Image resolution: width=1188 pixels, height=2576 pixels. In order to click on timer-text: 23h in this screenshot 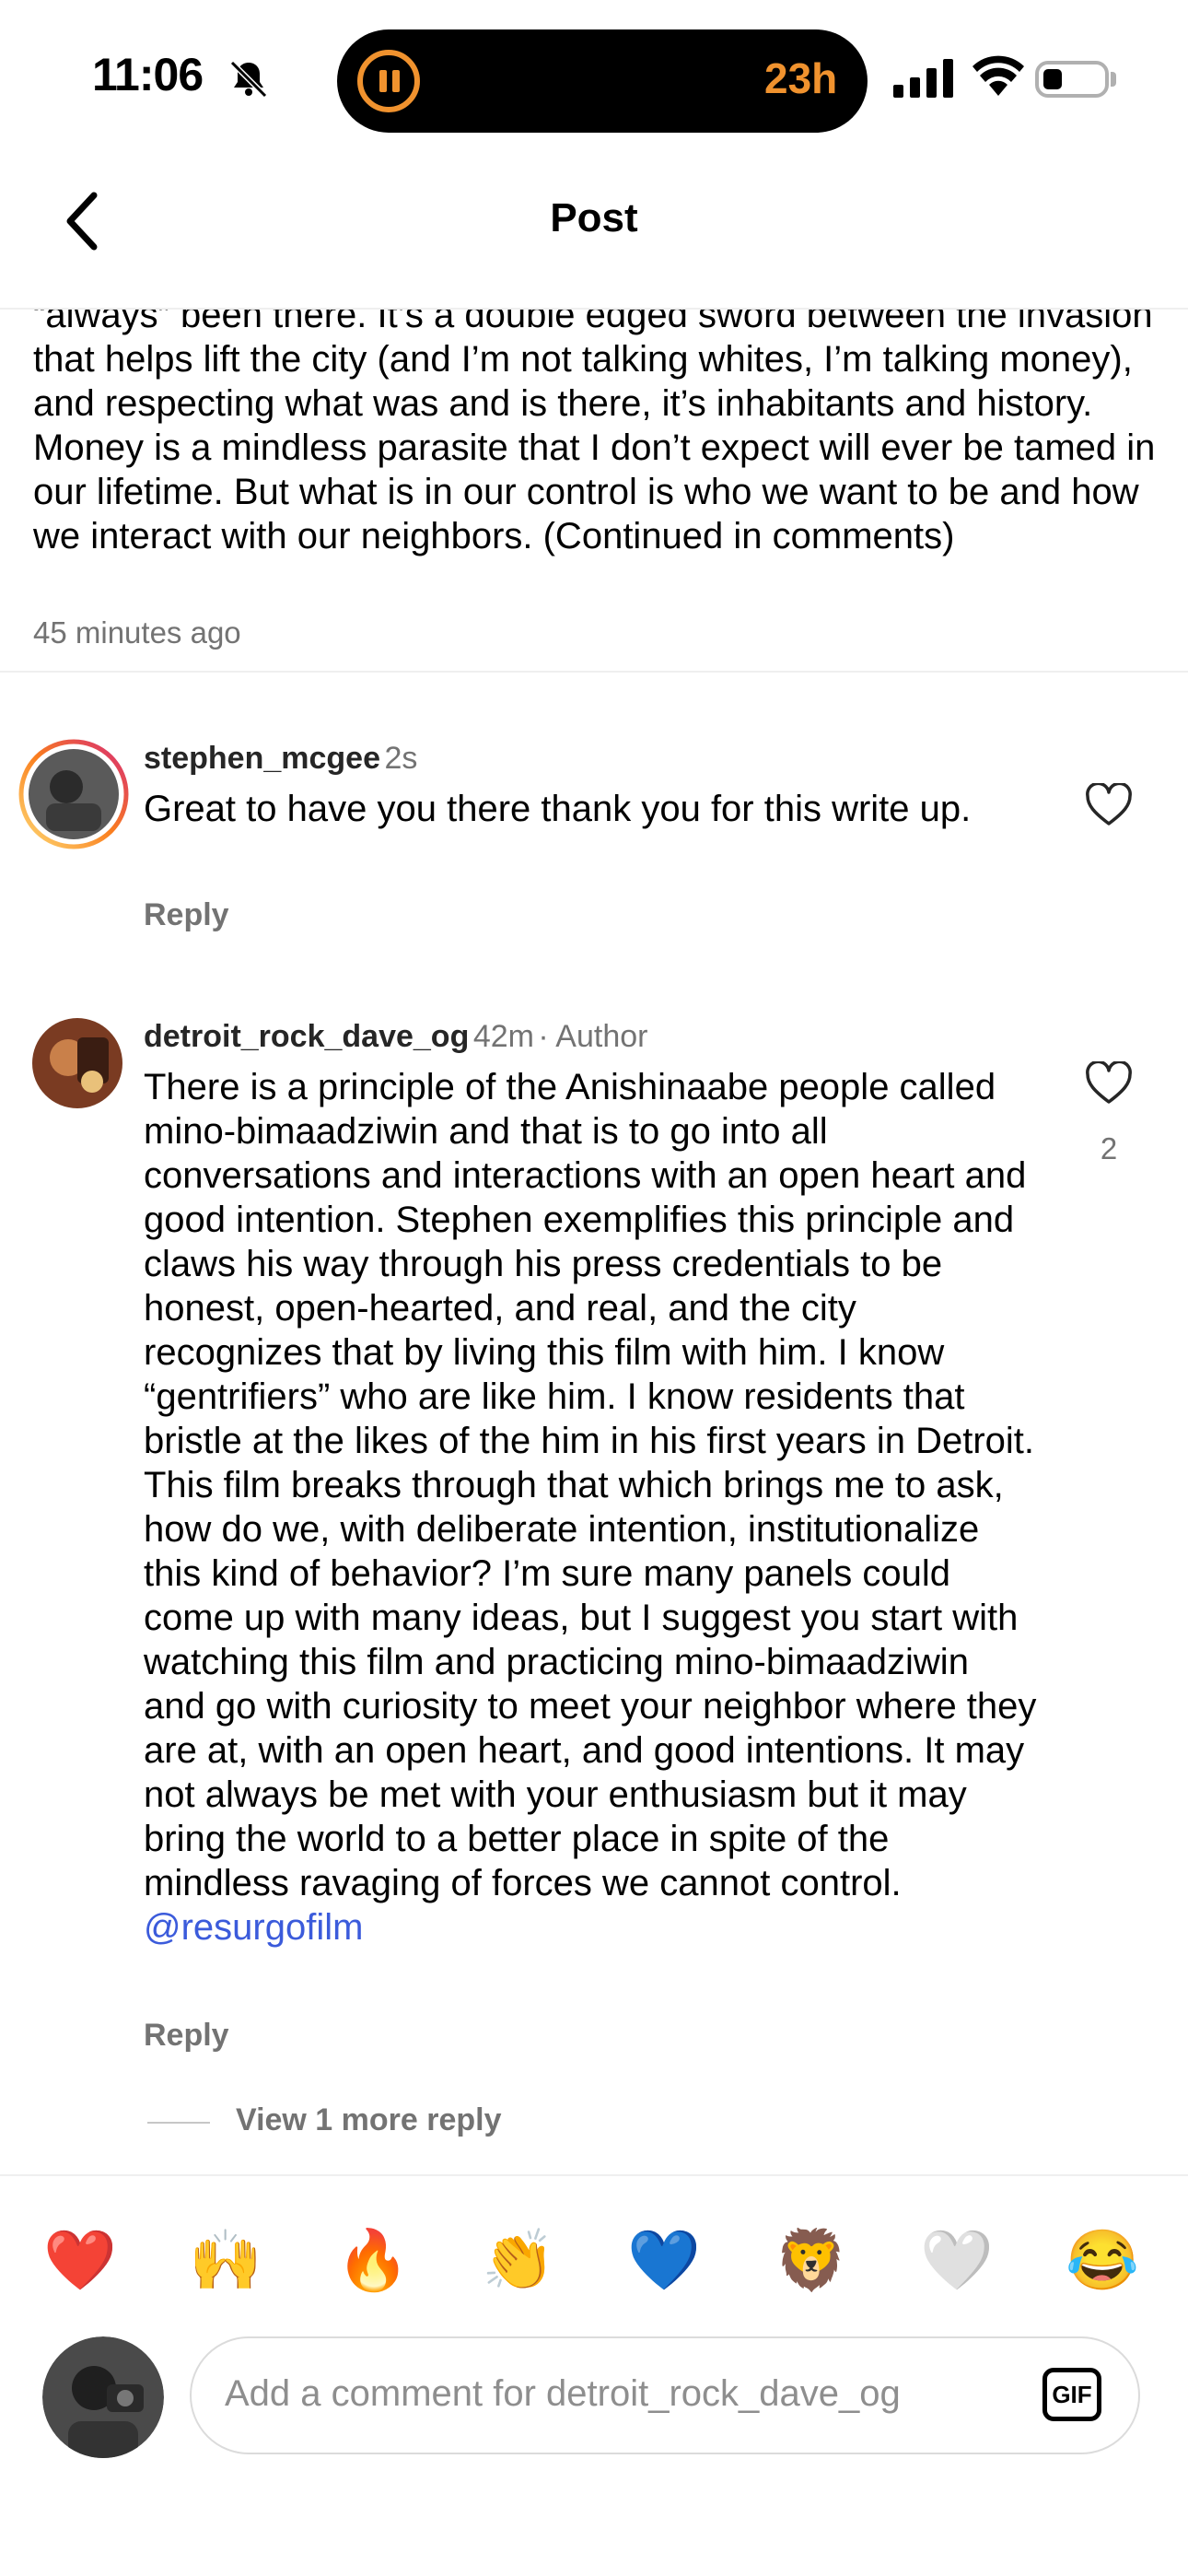, I will do `click(801, 78)`.